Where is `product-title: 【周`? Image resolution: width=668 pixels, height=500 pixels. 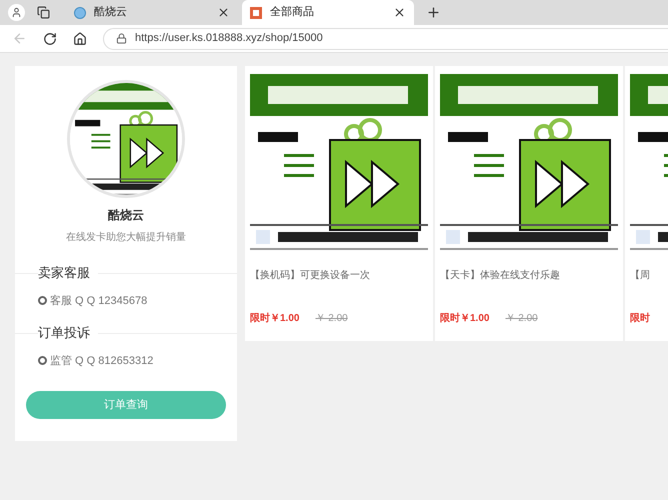 product-title: 【周 is located at coordinates (640, 275).